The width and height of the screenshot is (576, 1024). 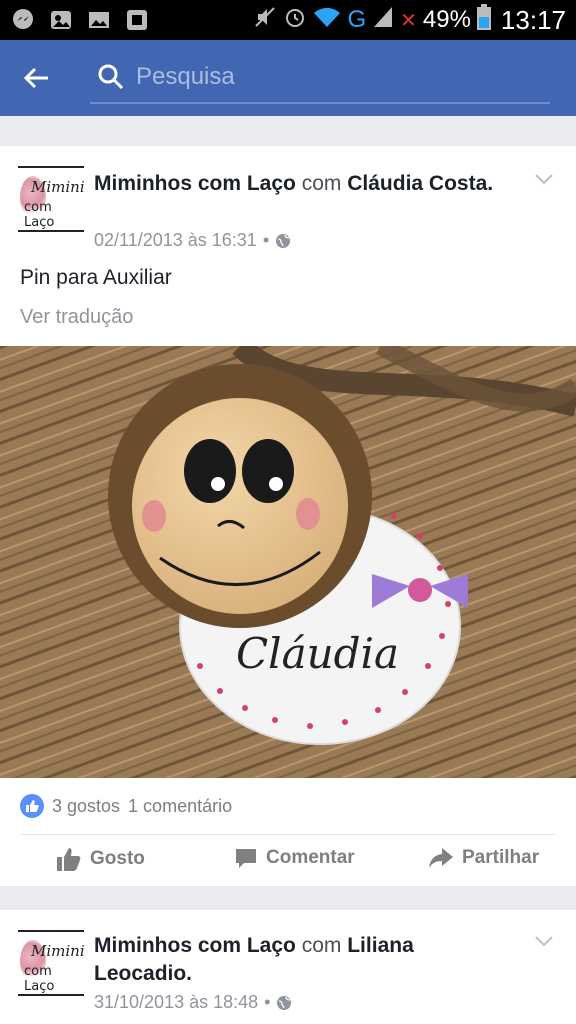 I want to click on network-type: G, so click(x=357, y=19).